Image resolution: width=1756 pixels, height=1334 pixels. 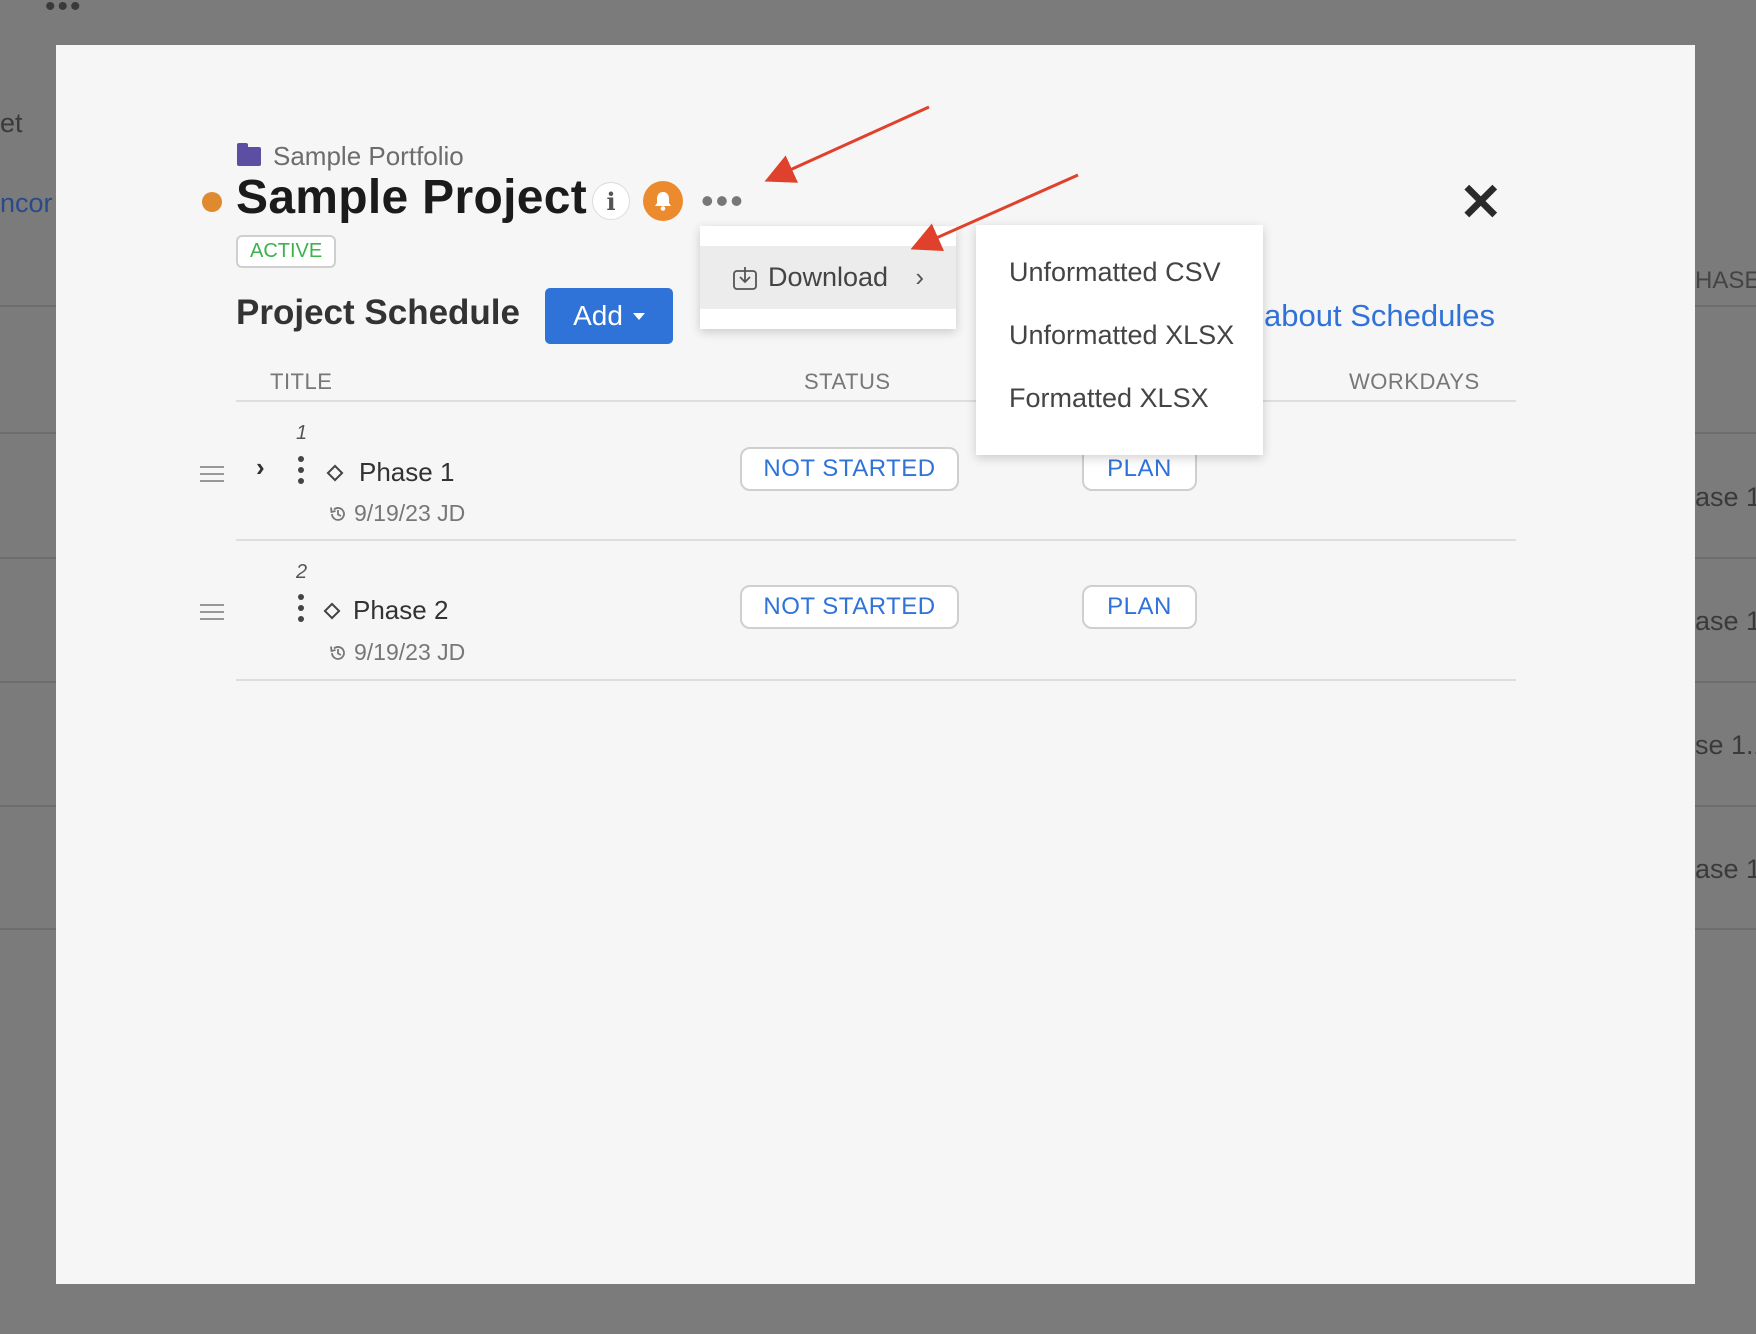 I want to click on column-header-title: TITLE, so click(x=301, y=382).